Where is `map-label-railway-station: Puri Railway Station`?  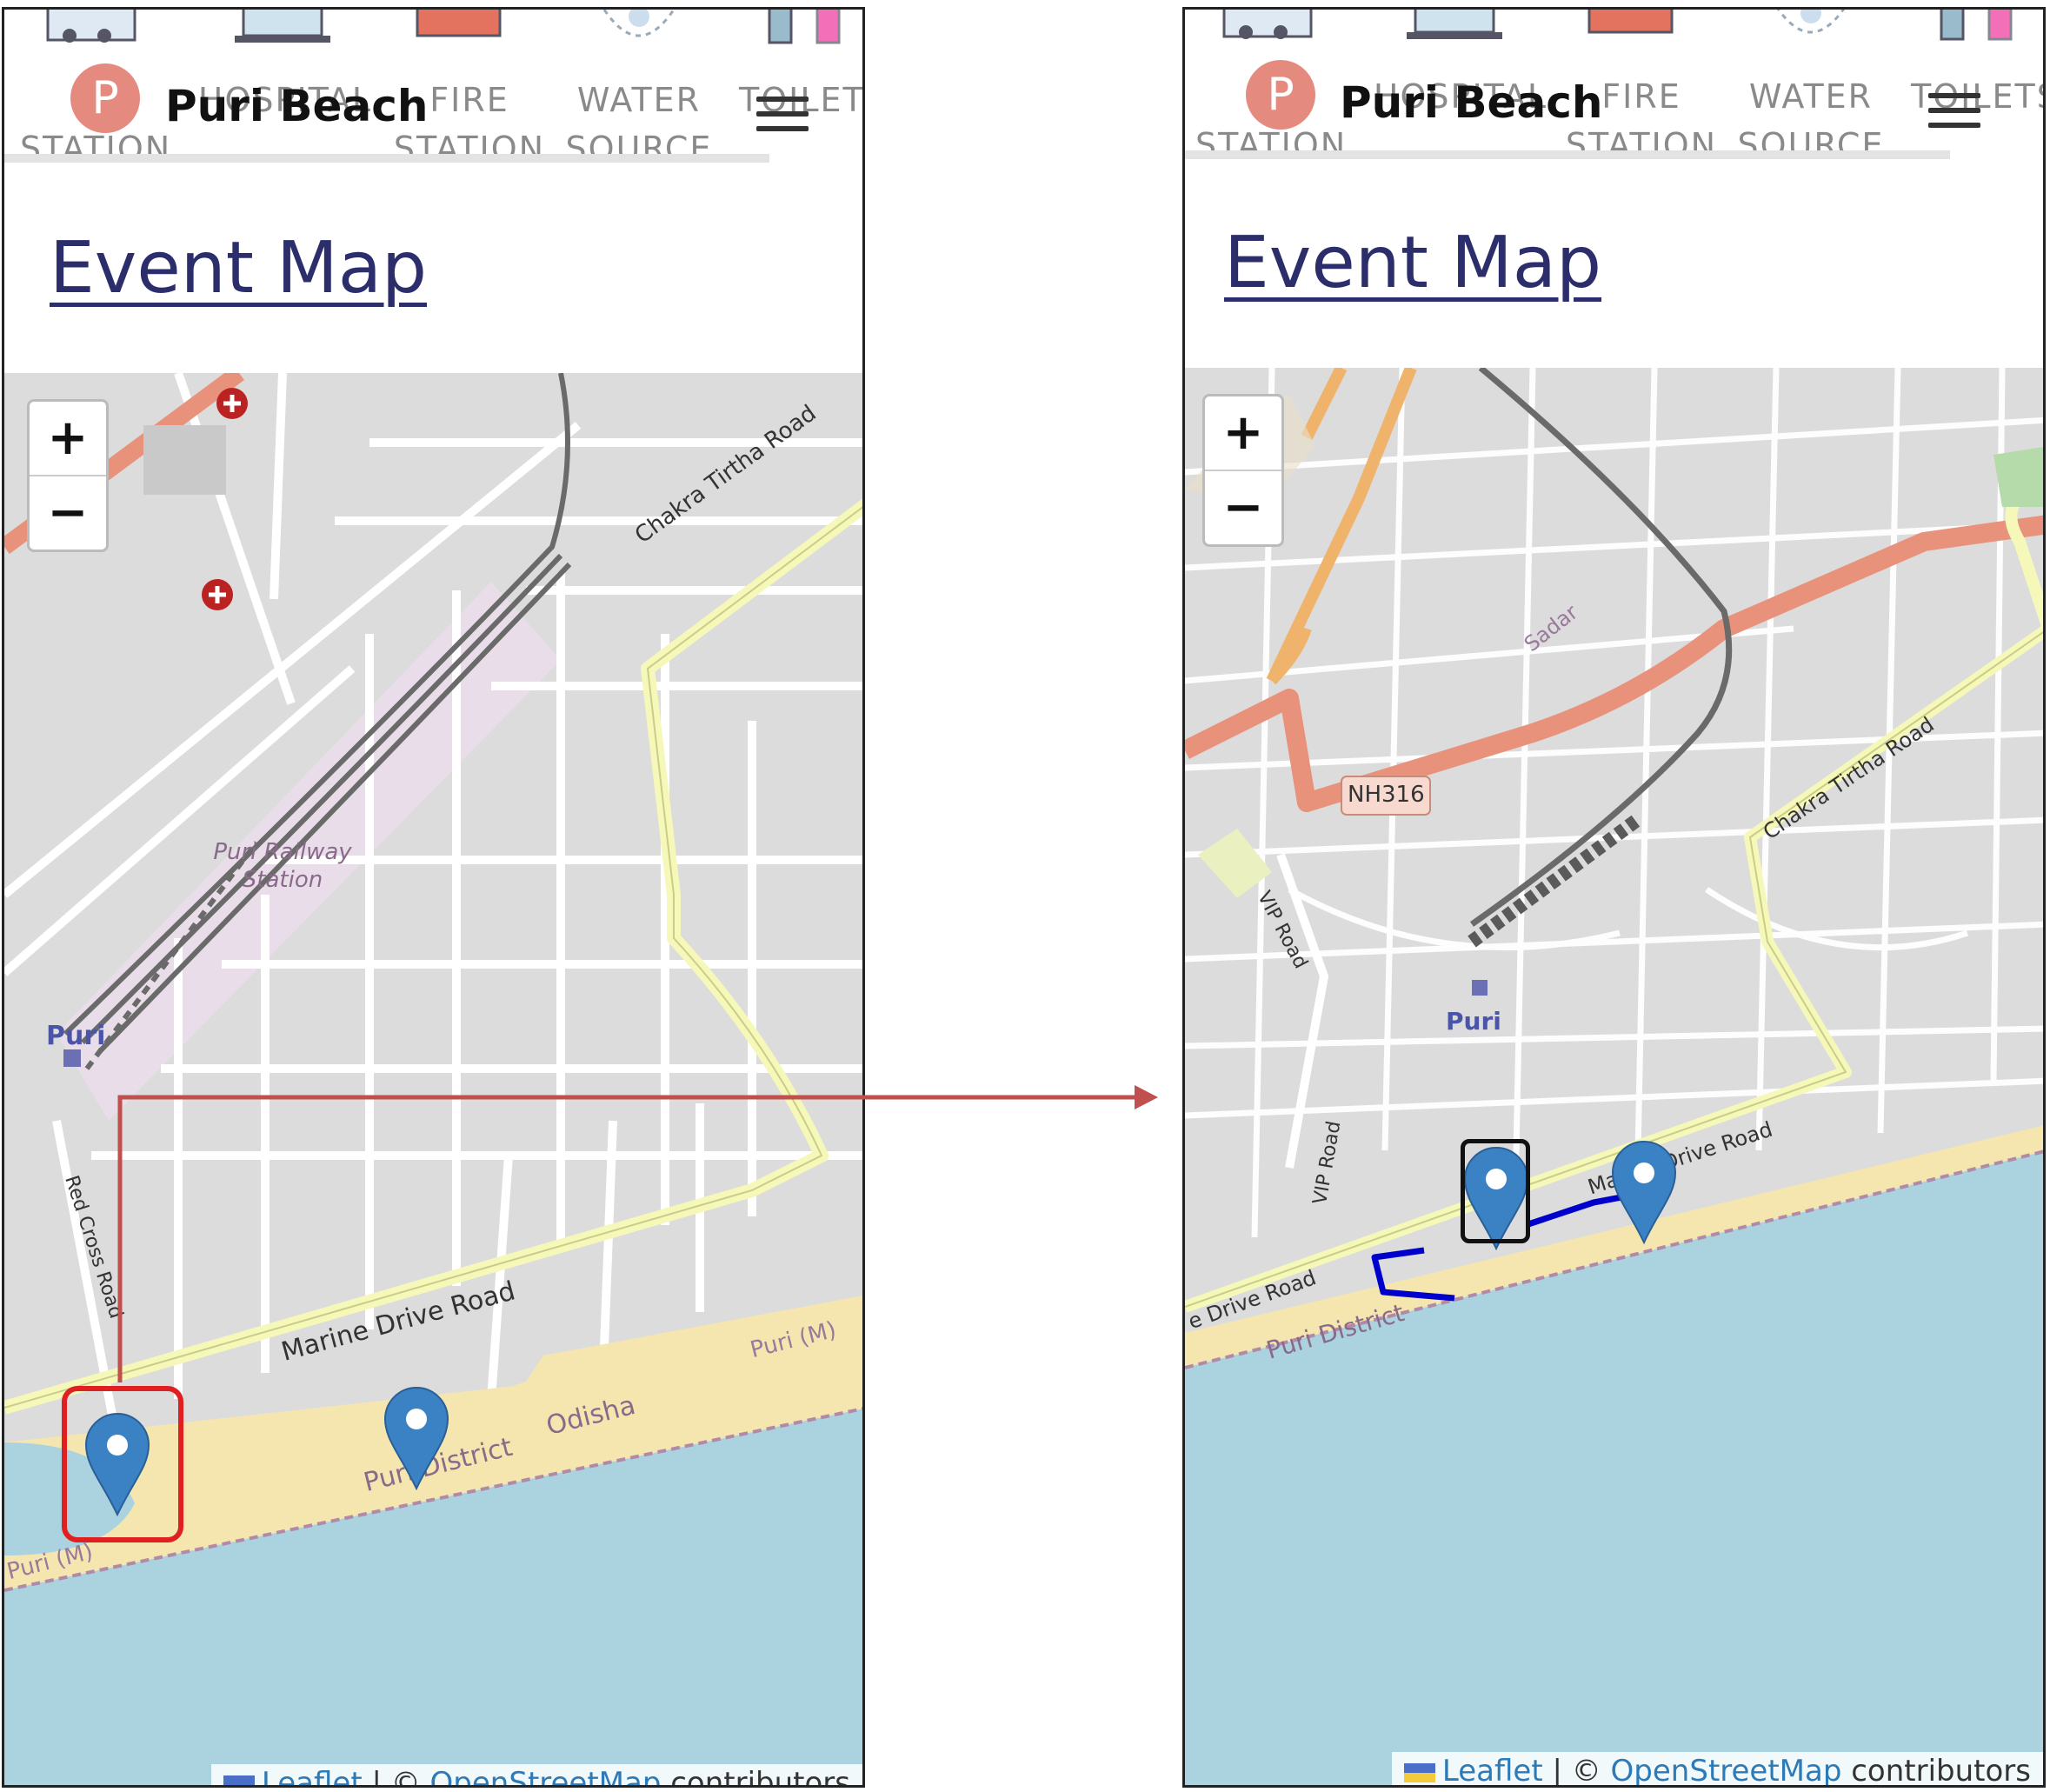
map-label-railway-station: Puri Railway Station is located at coordinates (282, 866).